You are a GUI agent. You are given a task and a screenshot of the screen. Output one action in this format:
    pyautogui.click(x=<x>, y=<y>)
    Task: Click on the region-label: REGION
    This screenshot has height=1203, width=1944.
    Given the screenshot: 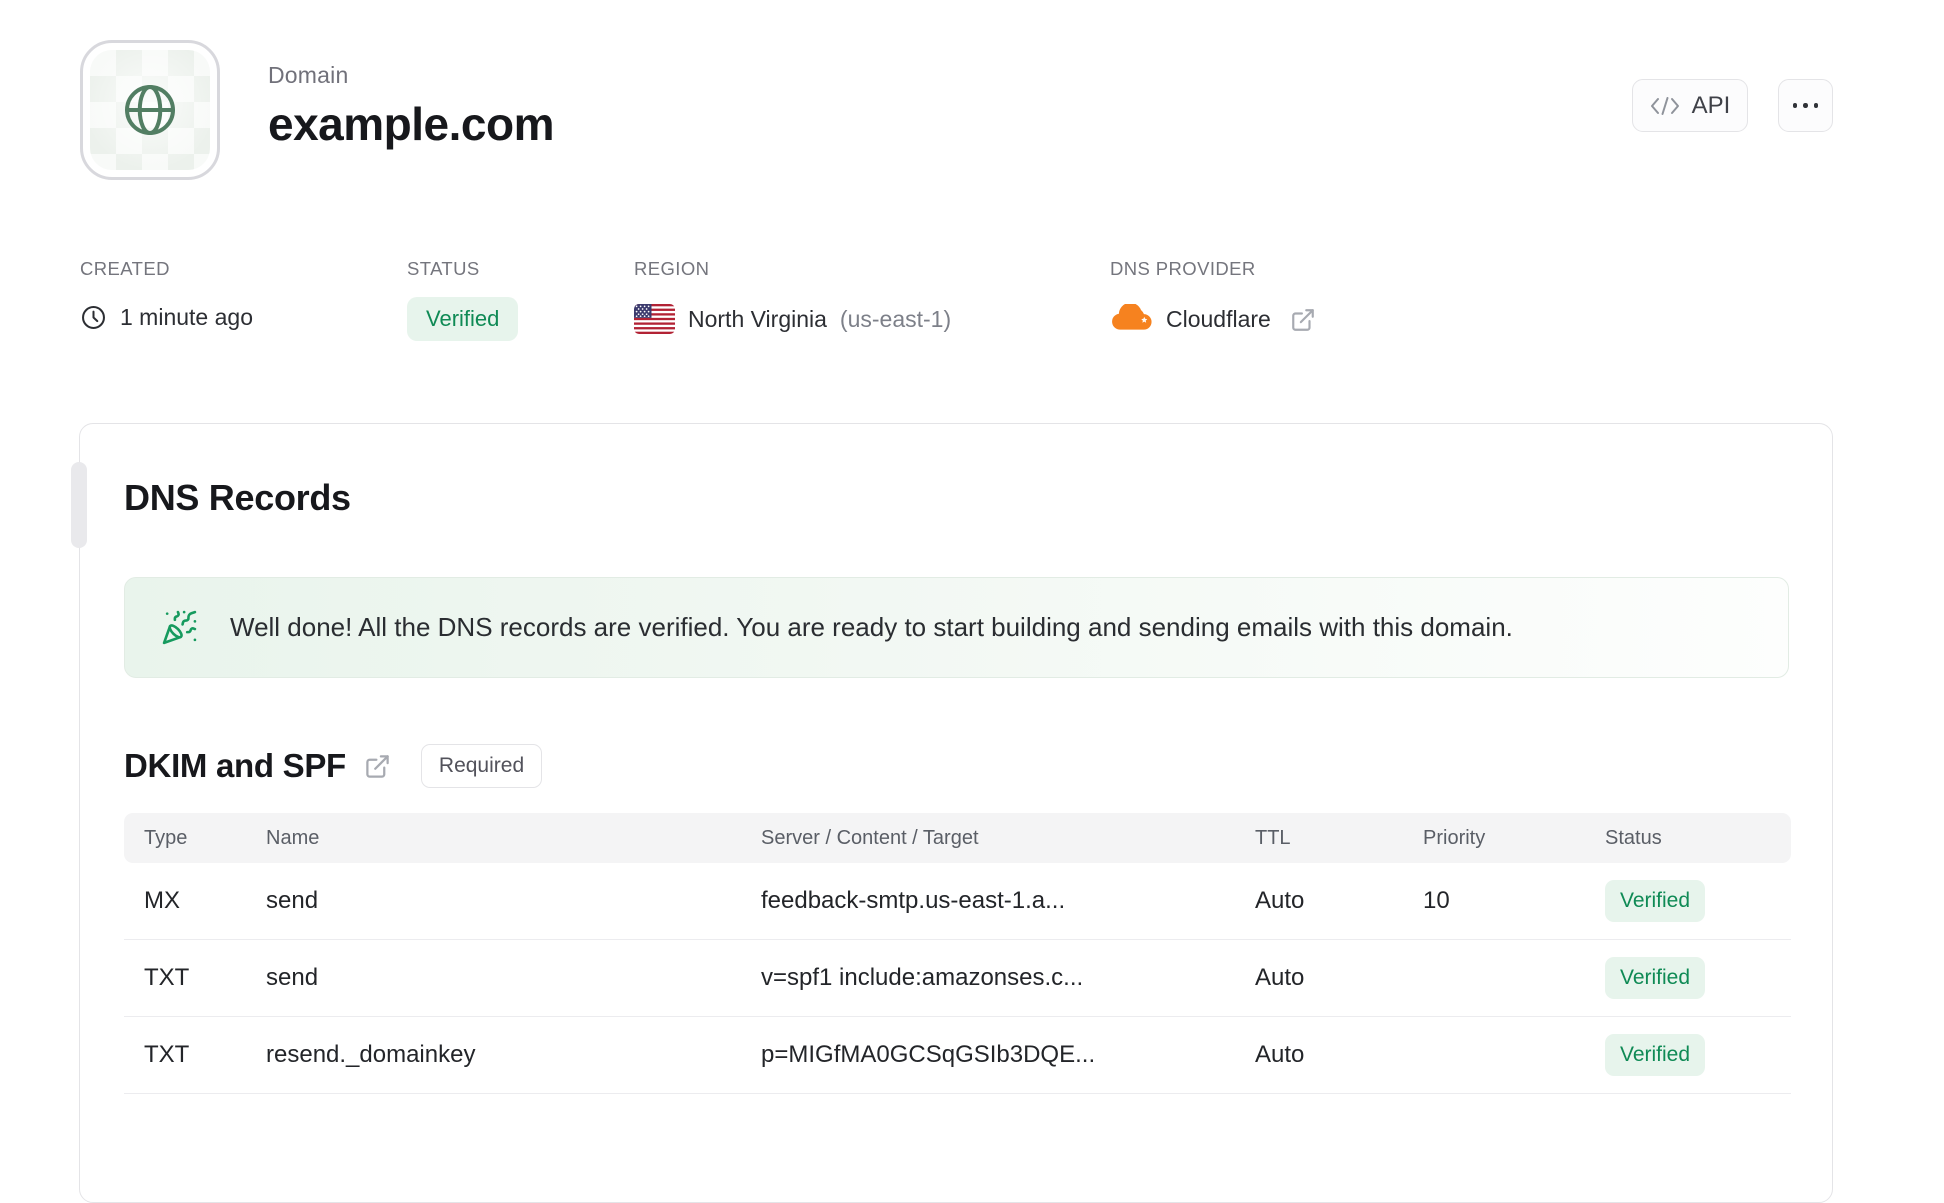 What is the action you would take?
    pyautogui.click(x=672, y=268)
    